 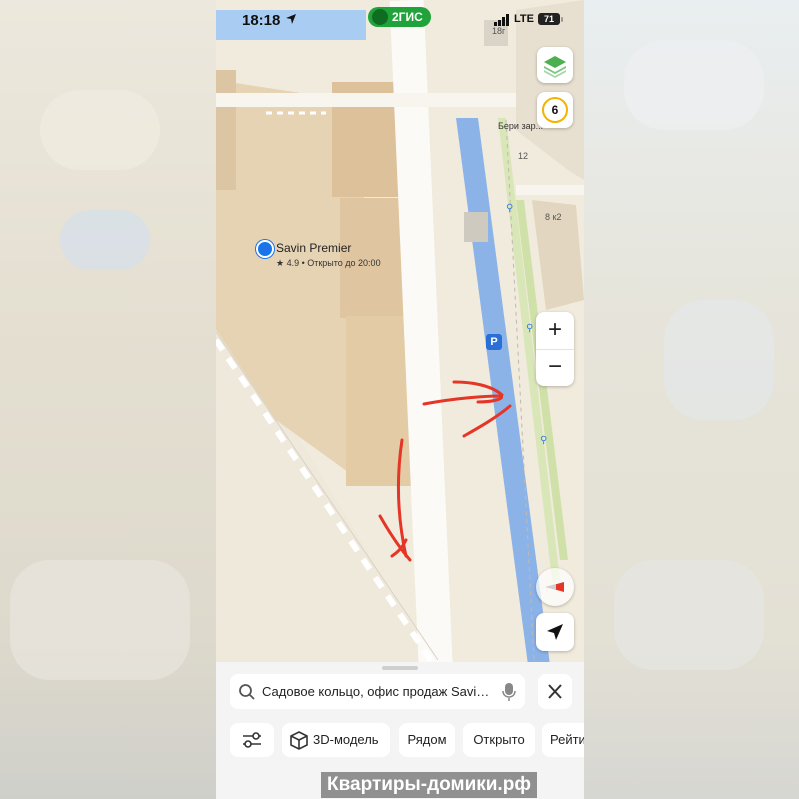 I want to click on chip-3d-model: 3D-модель, so click(x=336, y=740).